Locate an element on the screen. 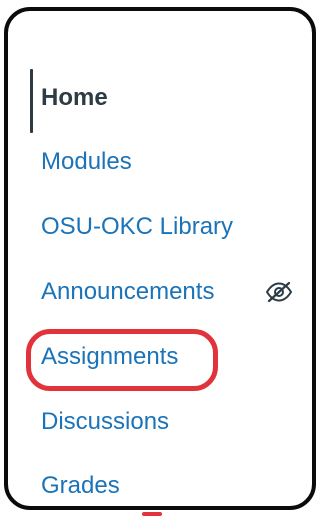 The height and width of the screenshot is (518, 326). nav-item-assignments: Assignments is located at coordinates (109, 357).